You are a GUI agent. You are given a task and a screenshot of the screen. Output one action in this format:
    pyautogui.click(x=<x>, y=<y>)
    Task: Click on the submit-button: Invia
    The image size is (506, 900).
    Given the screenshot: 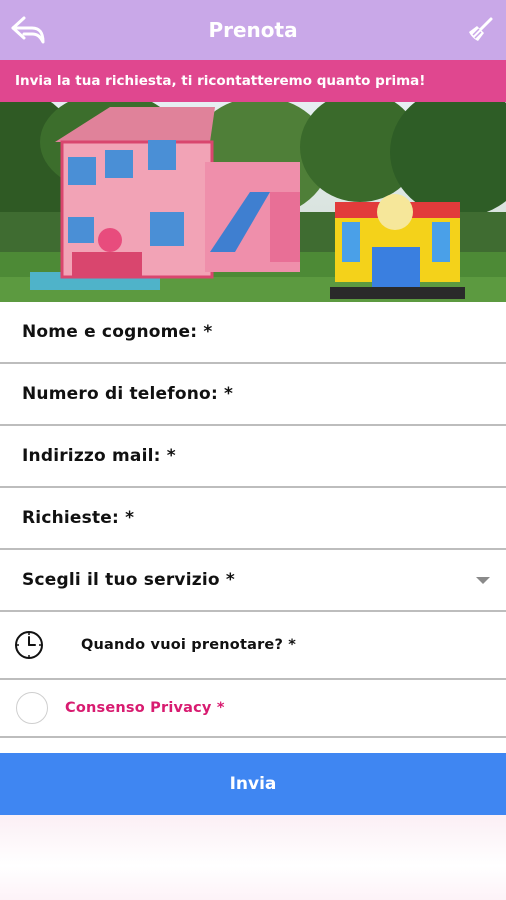 What is the action you would take?
    pyautogui.click(x=253, y=784)
    